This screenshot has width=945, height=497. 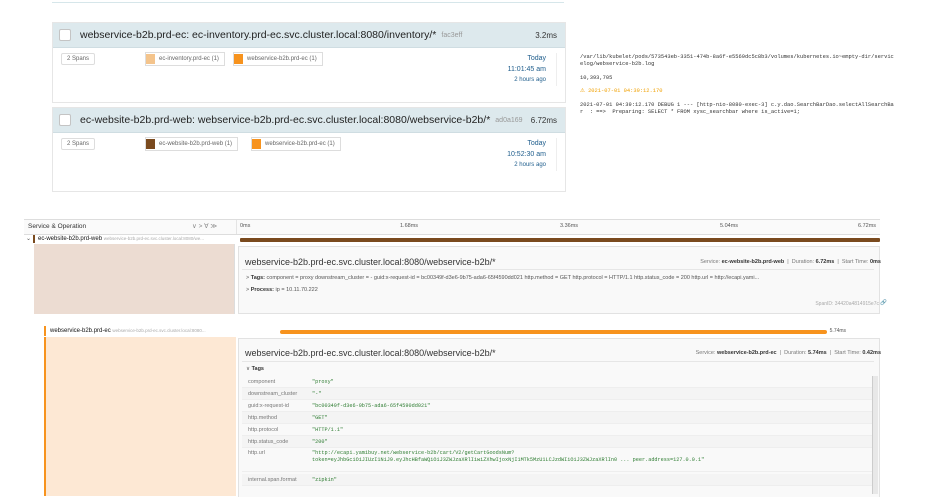 What do you see at coordinates (192, 144) in the screenshot?
I see `service-tag: ec-website-b2b.prd-web (1)` at bounding box center [192, 144].